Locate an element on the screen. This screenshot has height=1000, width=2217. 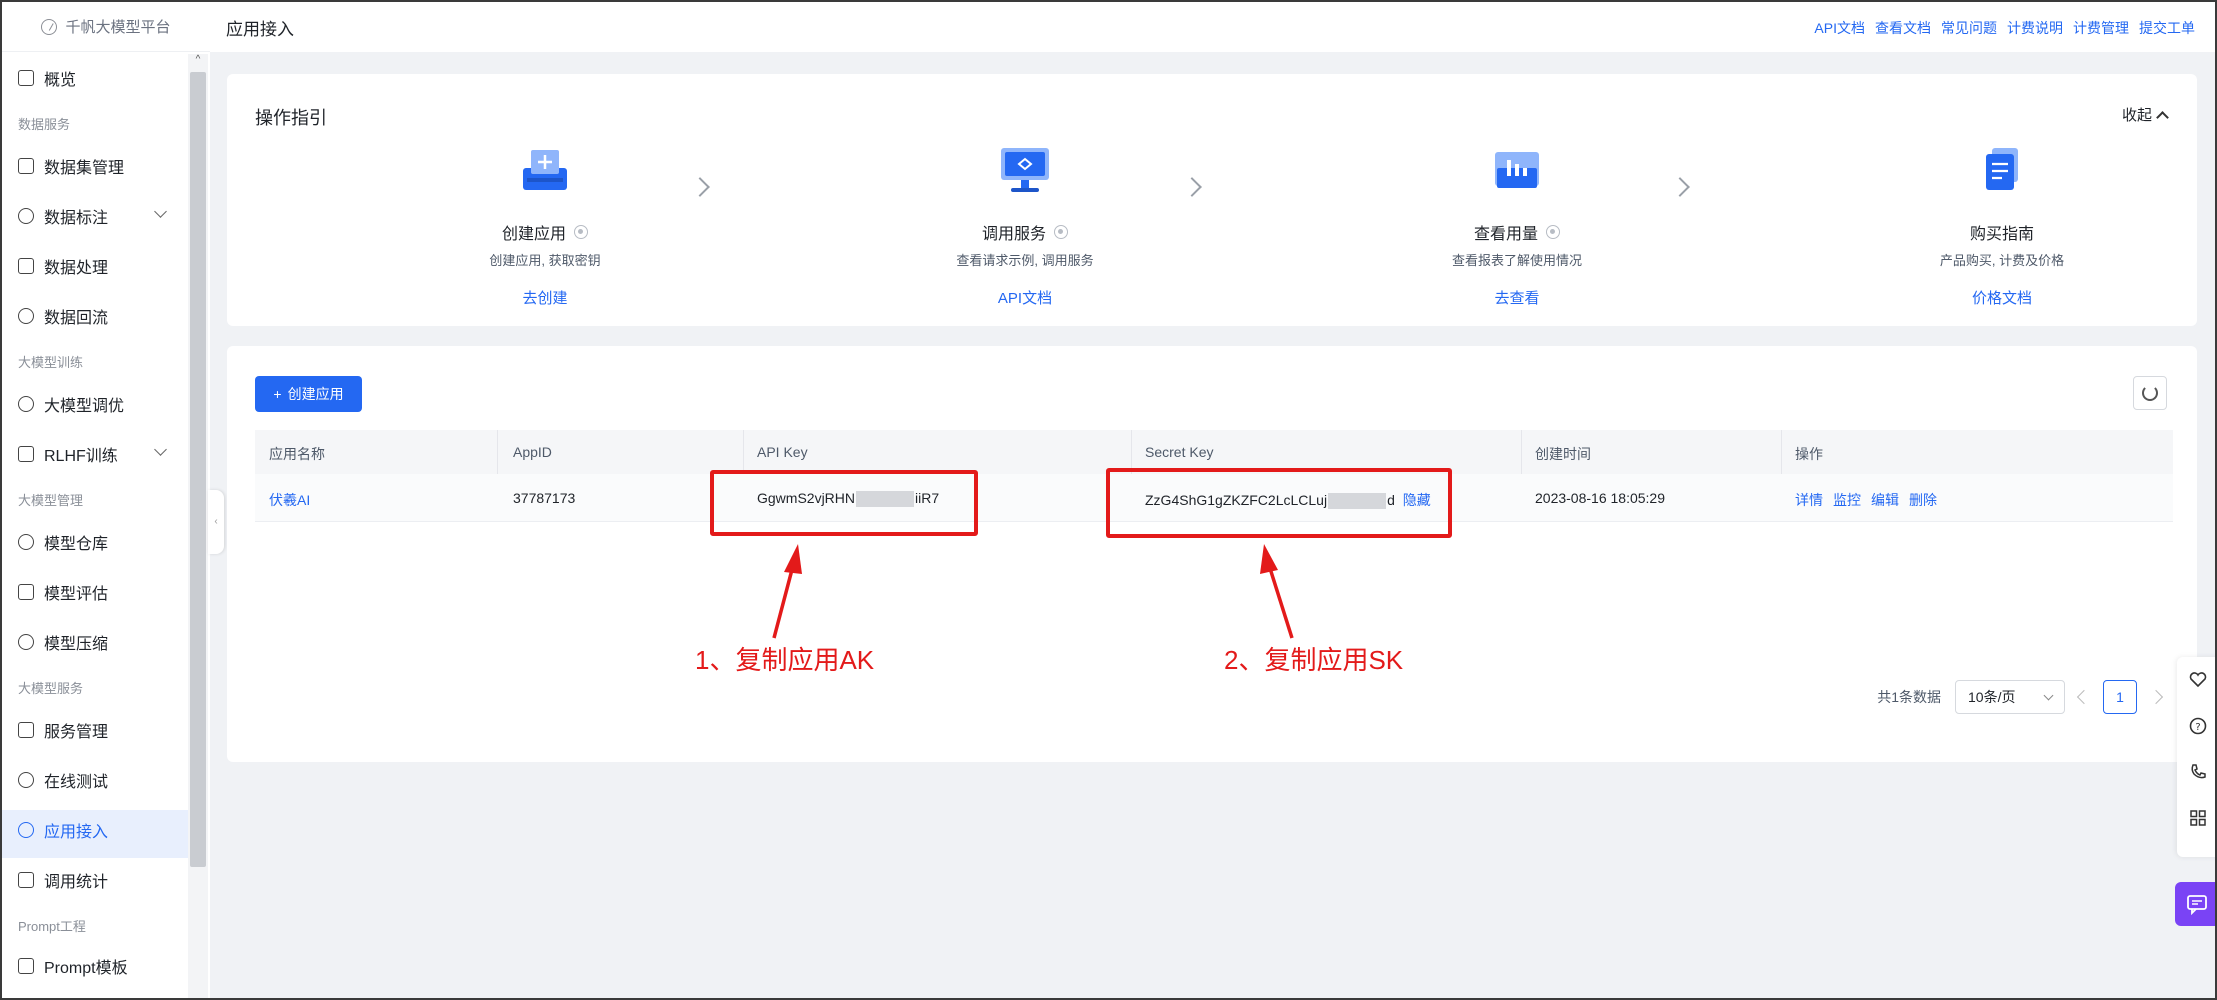
link-view-docs: 查看文档 is located at coordinates (1903, 28).